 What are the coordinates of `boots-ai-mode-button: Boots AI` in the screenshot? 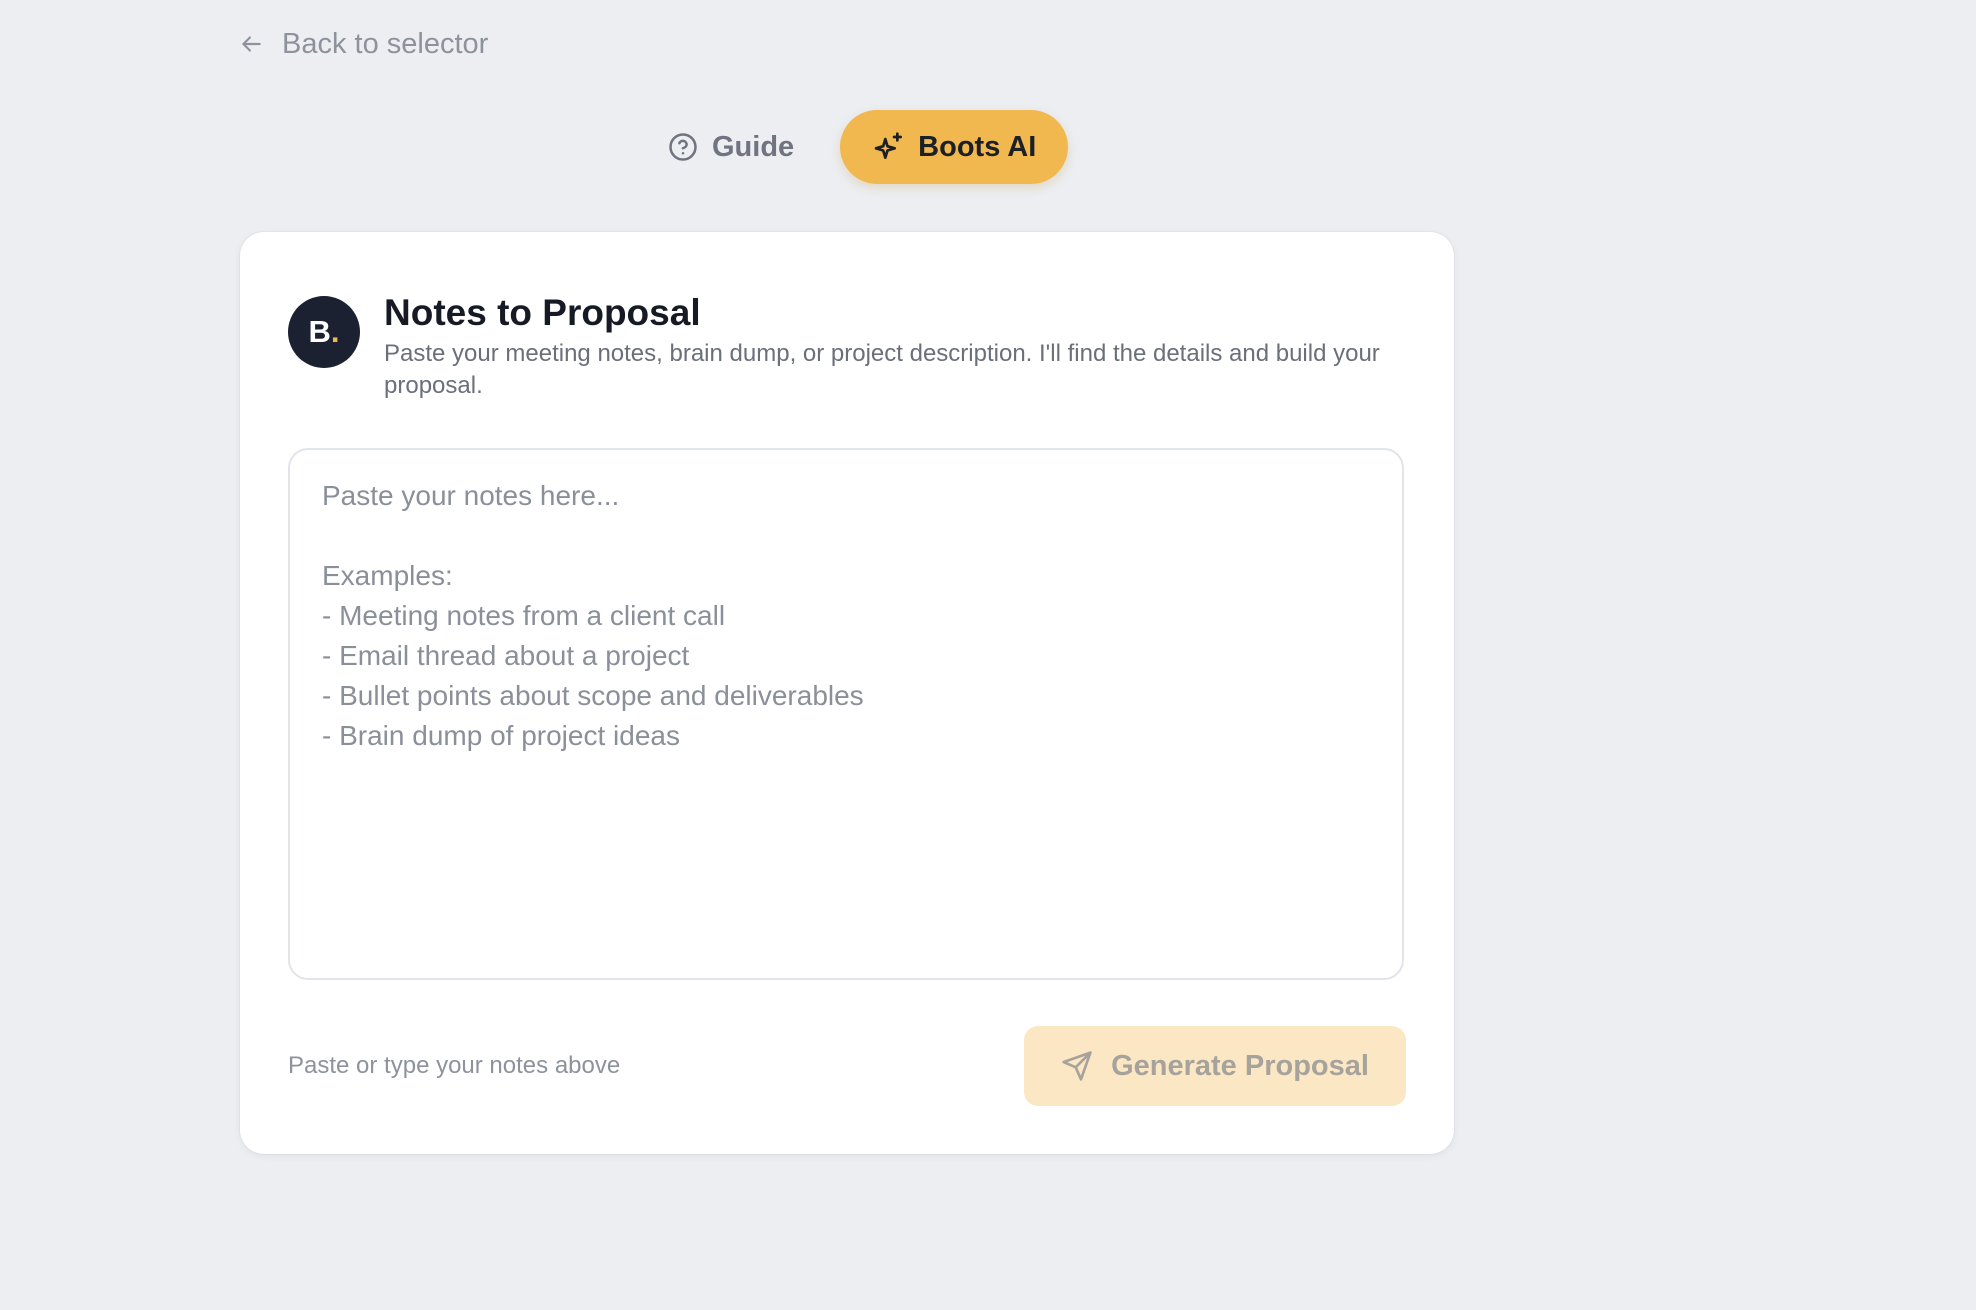 It's located at (954, 147).